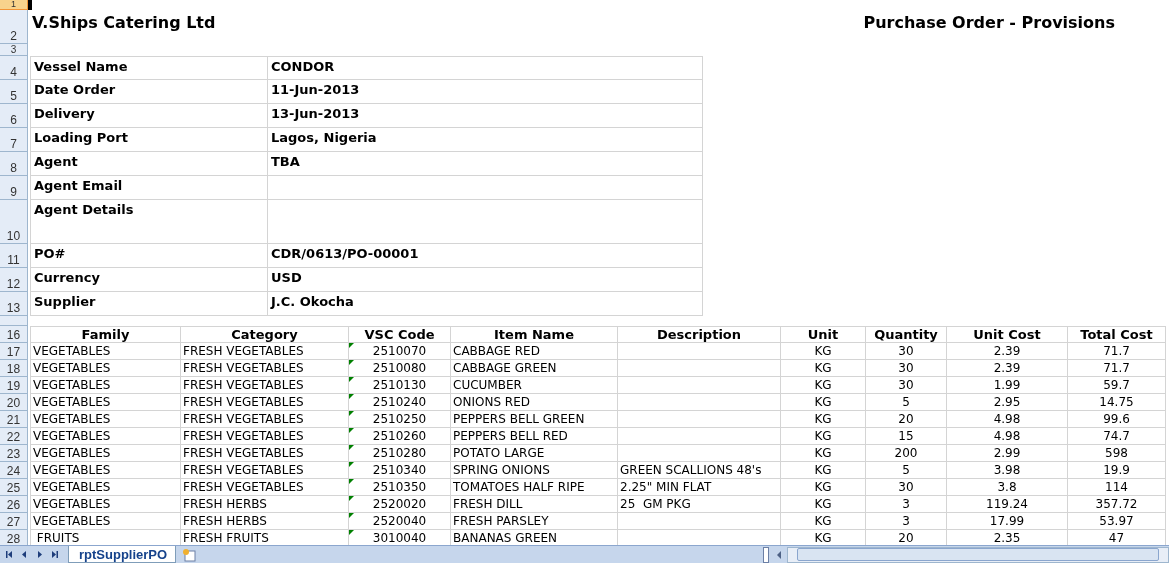  What do you see at coordinates (485, 68) in the screenshot?
I see `field-value: CONDOR` at bounding box center [485, 68].